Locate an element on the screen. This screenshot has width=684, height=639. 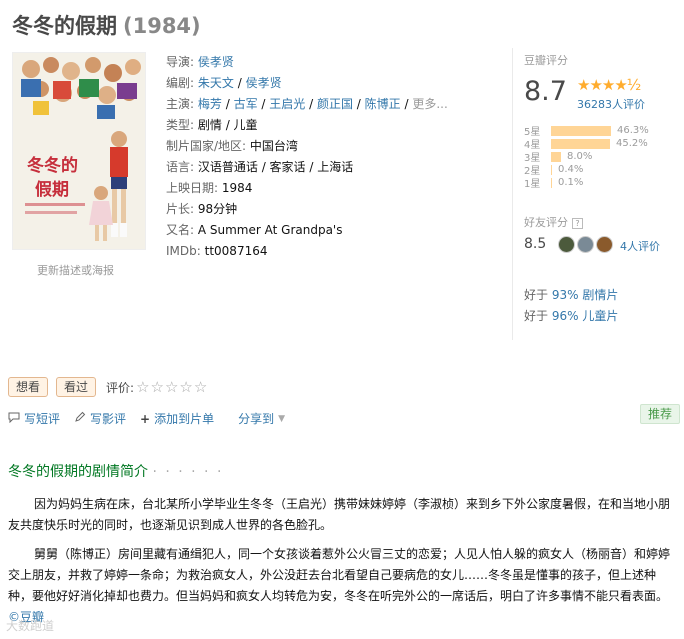
write-short-review-label: 写短评 is located at coordinates (42, 419).